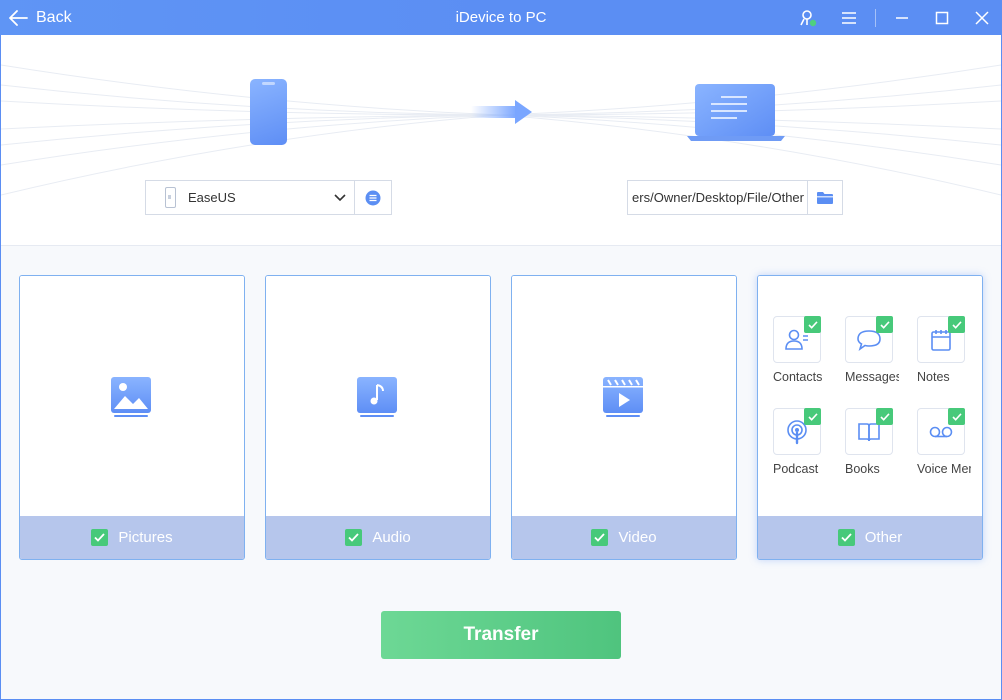 This screenshot has height=700, width=1002. Describe the element at coordinates (637, 537) in the screenshot. I see `category-label: Video` at that location.